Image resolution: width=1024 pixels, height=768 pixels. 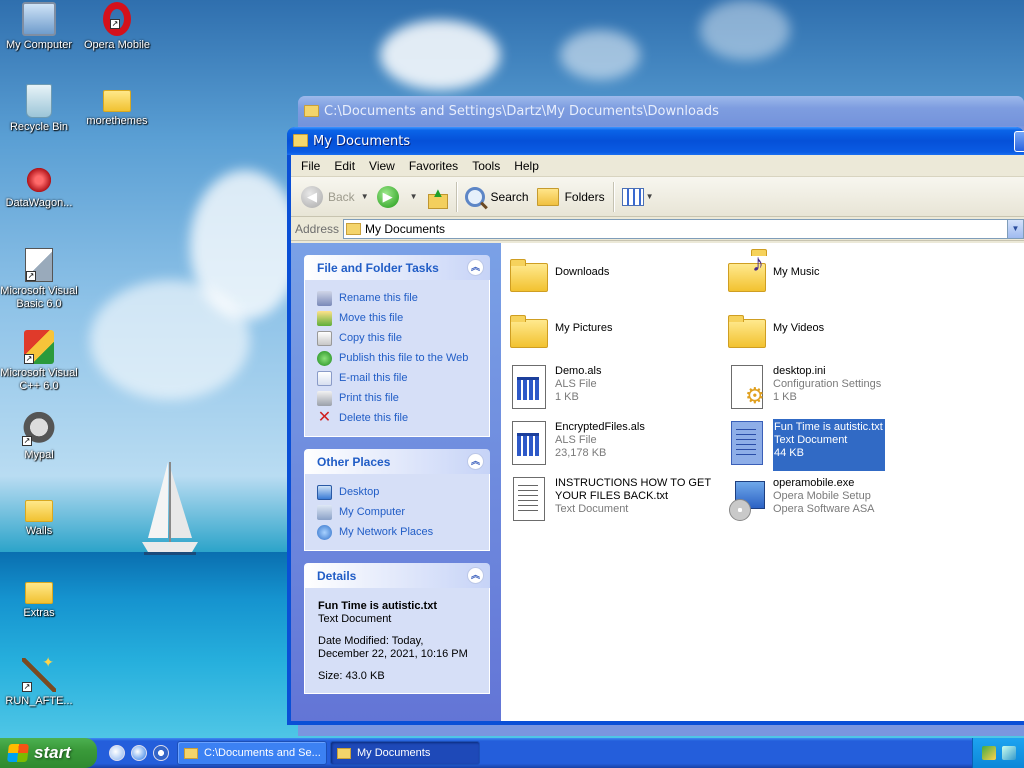 I want to click on file-item-demo-als: Demo.als ALS File 1 KB, so click(x=607, y=389).